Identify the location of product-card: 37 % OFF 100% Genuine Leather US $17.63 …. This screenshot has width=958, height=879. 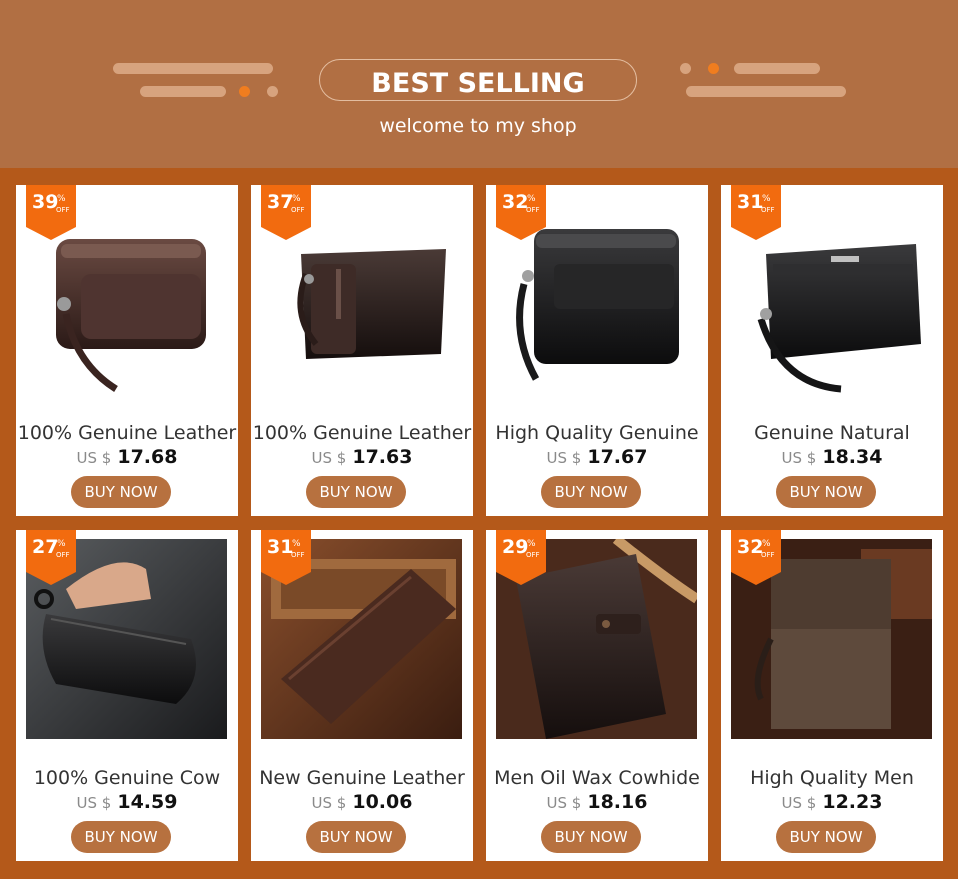
(362, 350).